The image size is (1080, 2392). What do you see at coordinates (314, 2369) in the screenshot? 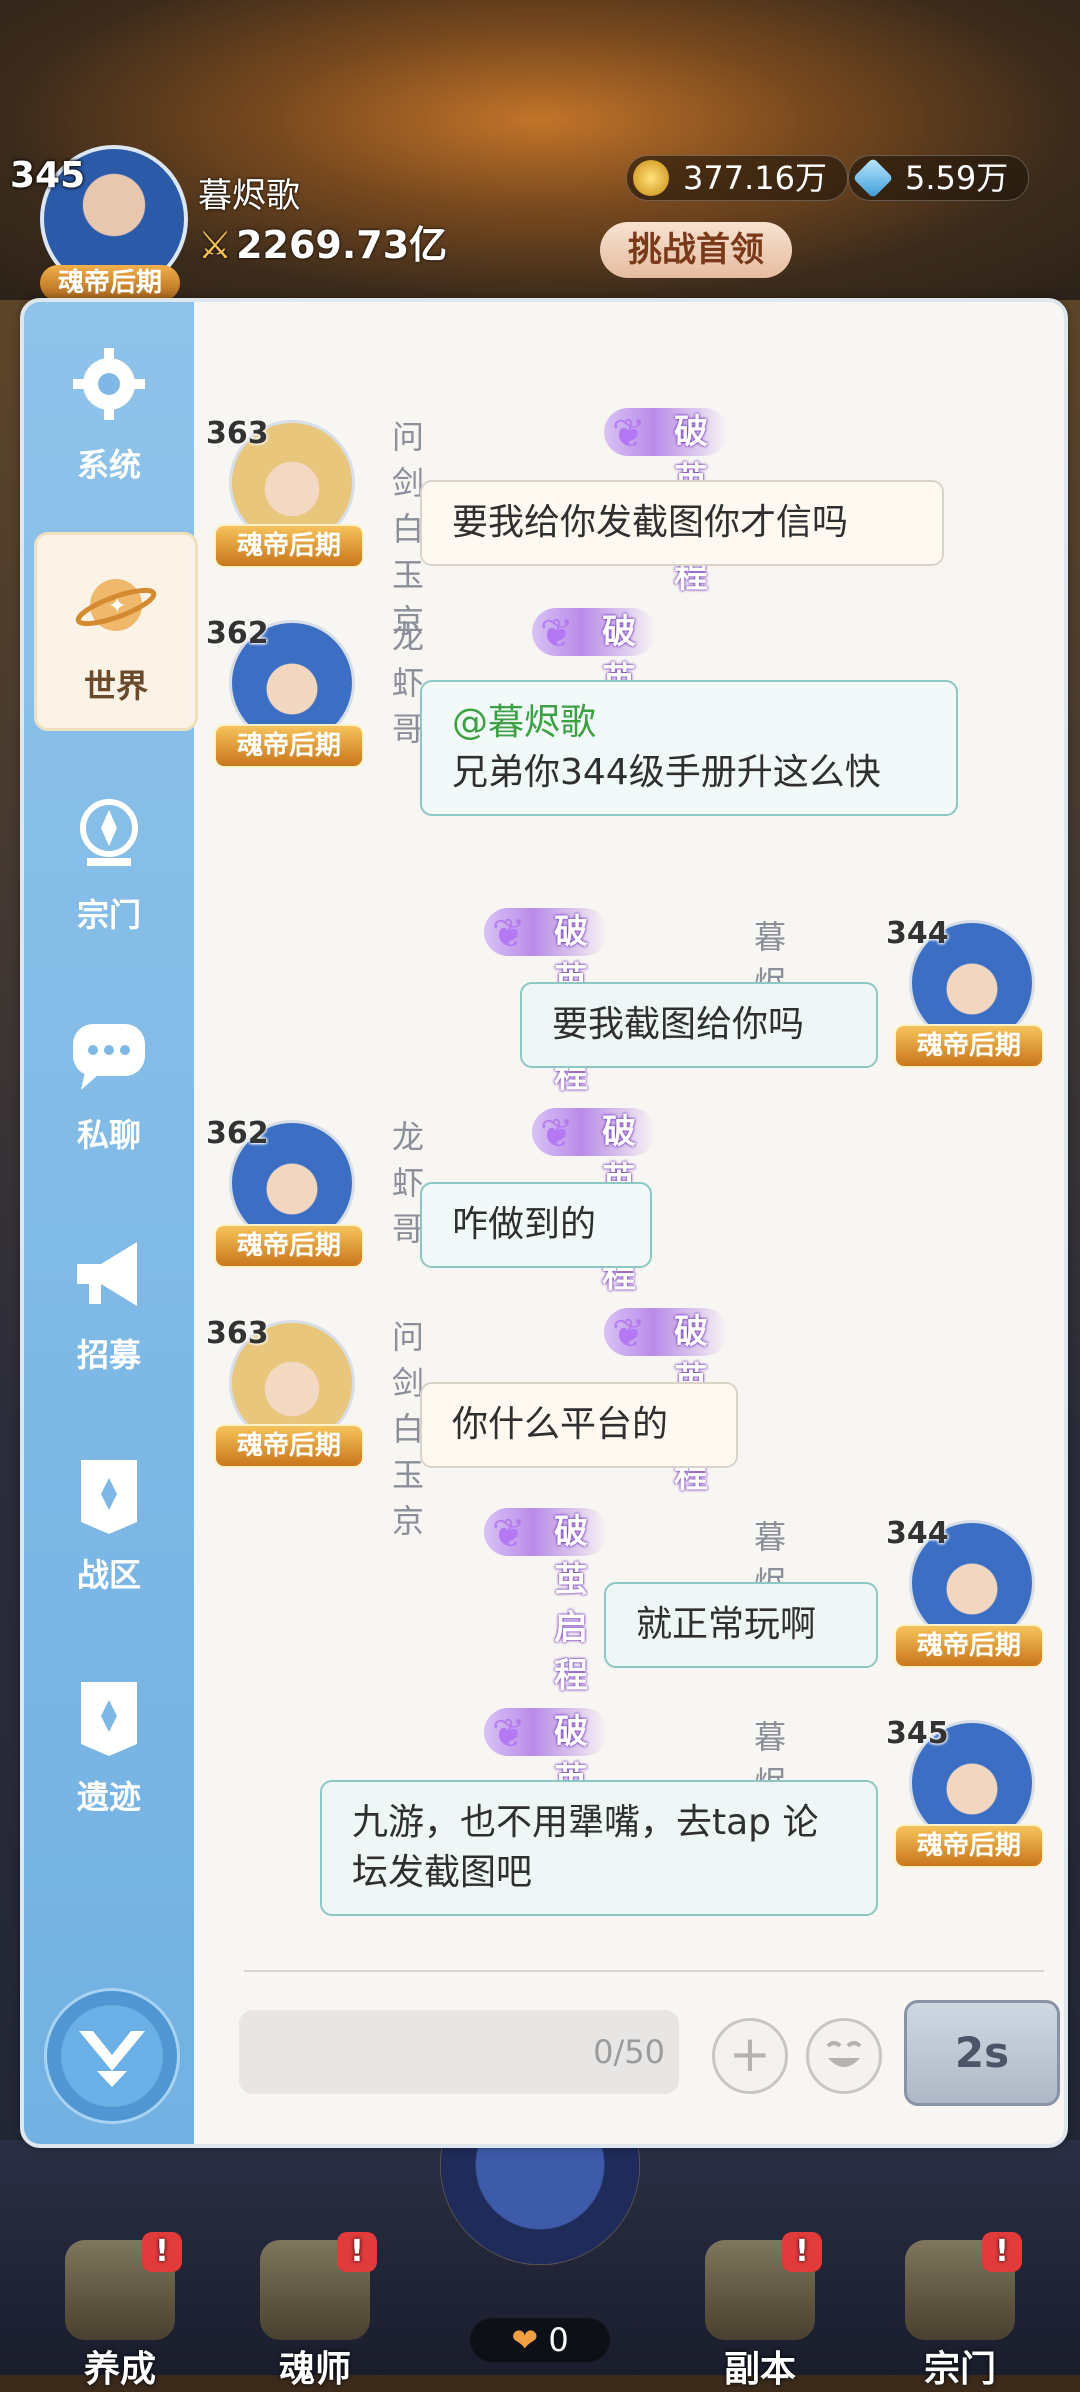
I see `nav-label: 魂师` at bounding box center [314, 2369].